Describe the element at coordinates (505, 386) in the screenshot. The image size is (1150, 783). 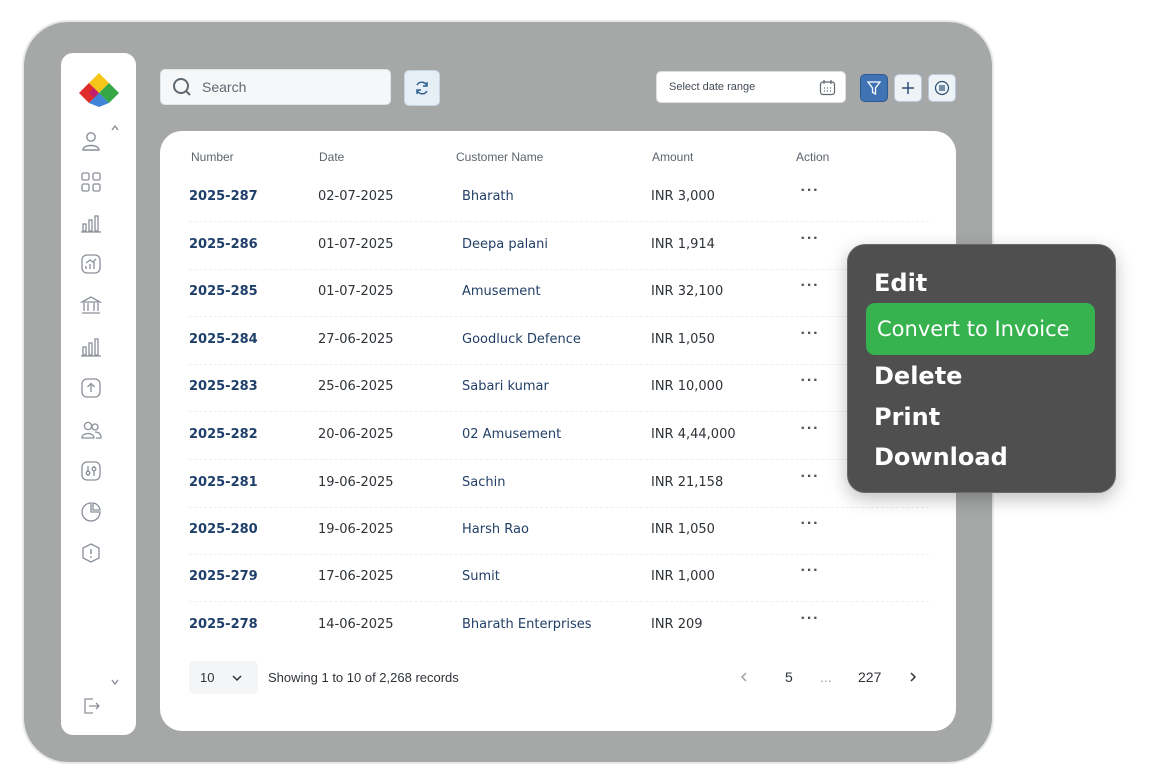
I see `customer-name: Sabari kumar` at that location.